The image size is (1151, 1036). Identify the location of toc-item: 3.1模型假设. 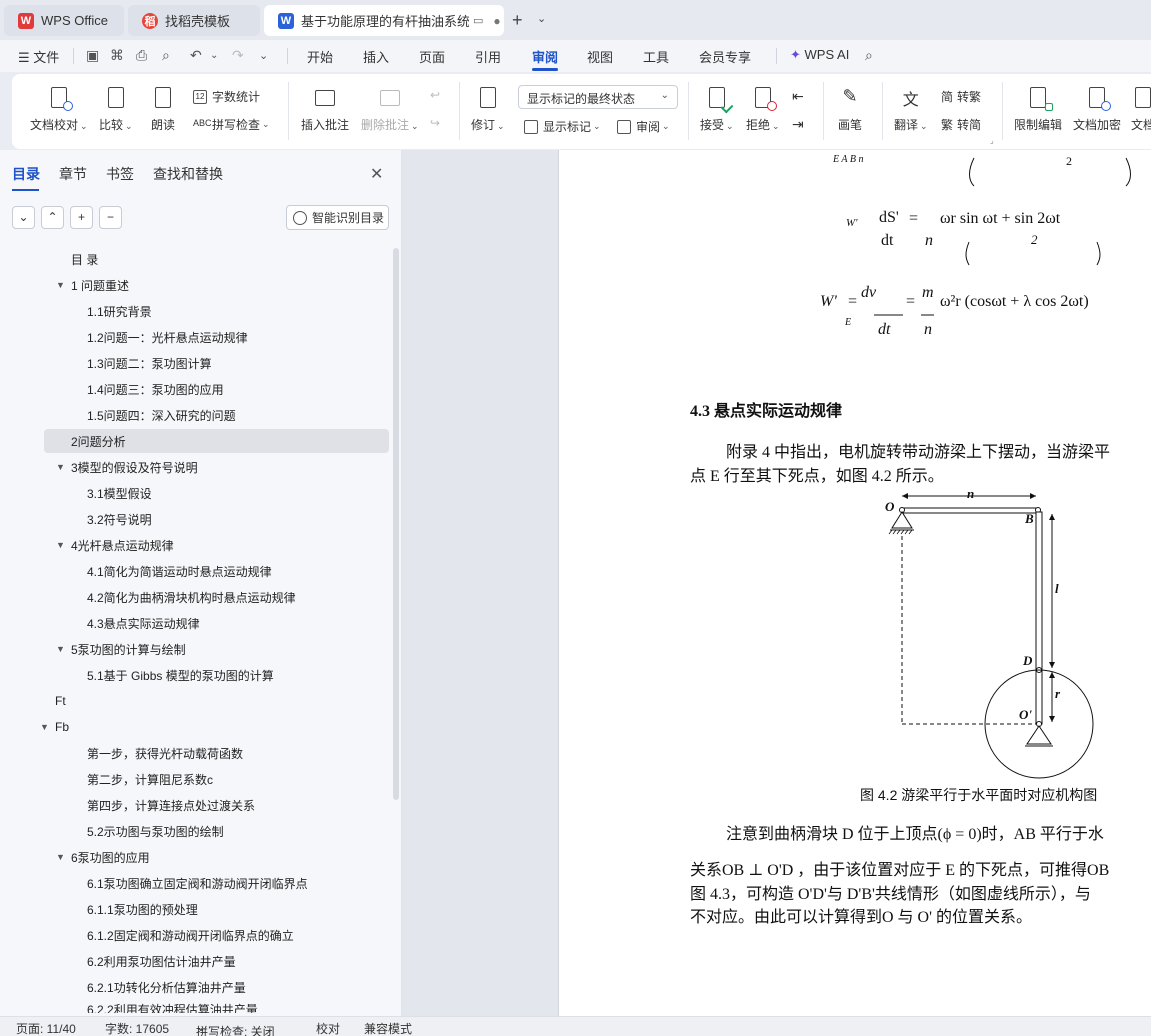
(119, 493).